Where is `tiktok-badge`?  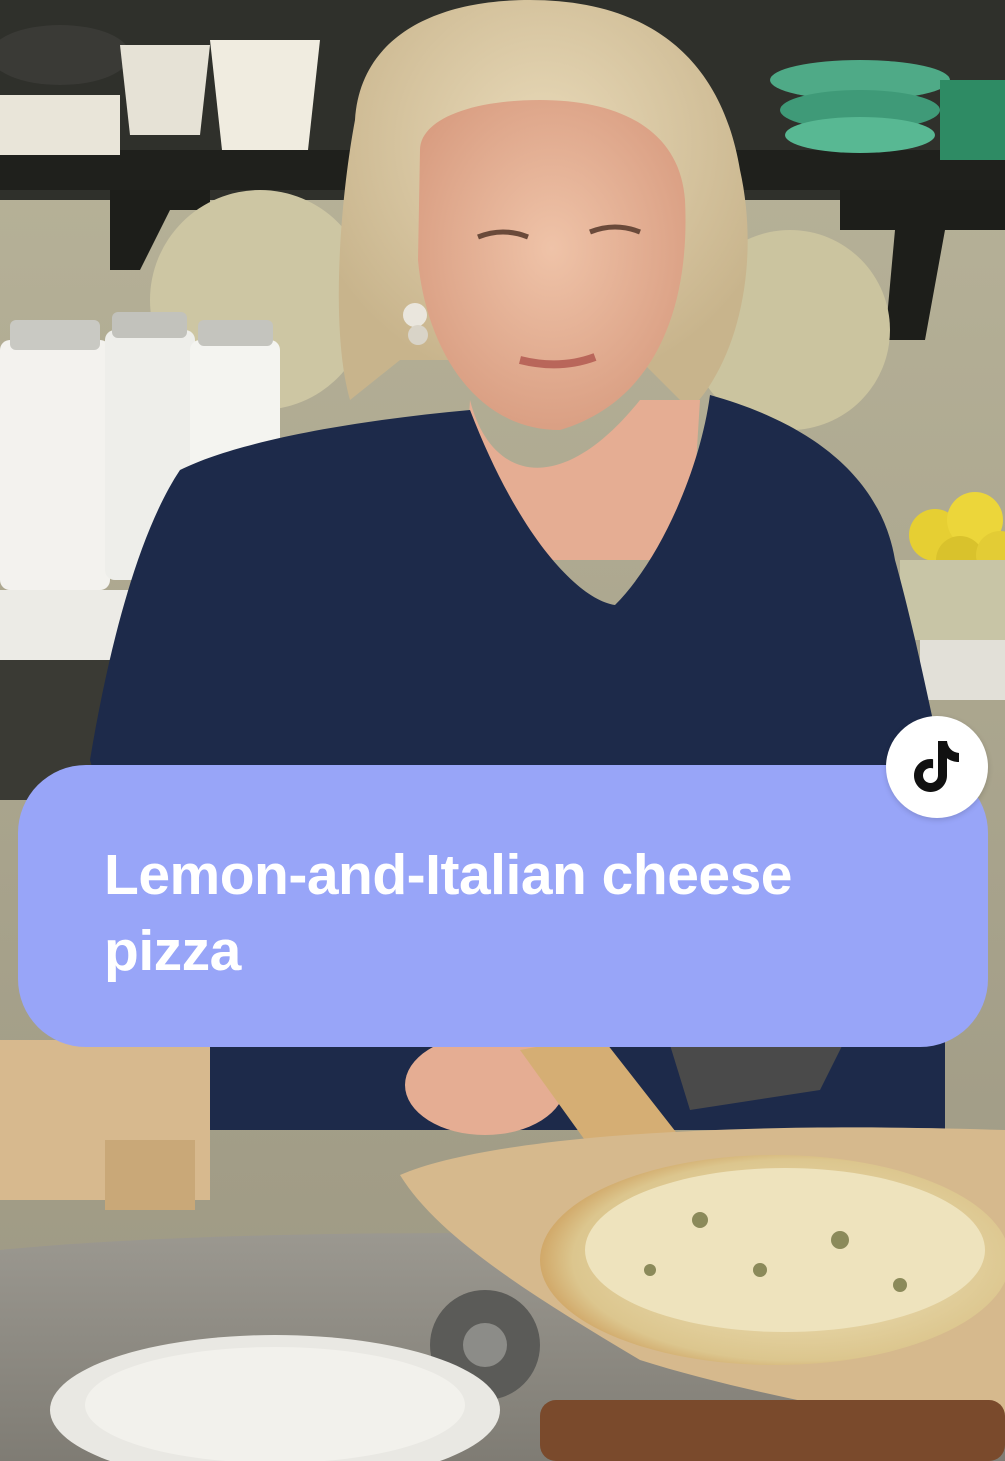 tiktok-badge is located at coordinates (937, 767).